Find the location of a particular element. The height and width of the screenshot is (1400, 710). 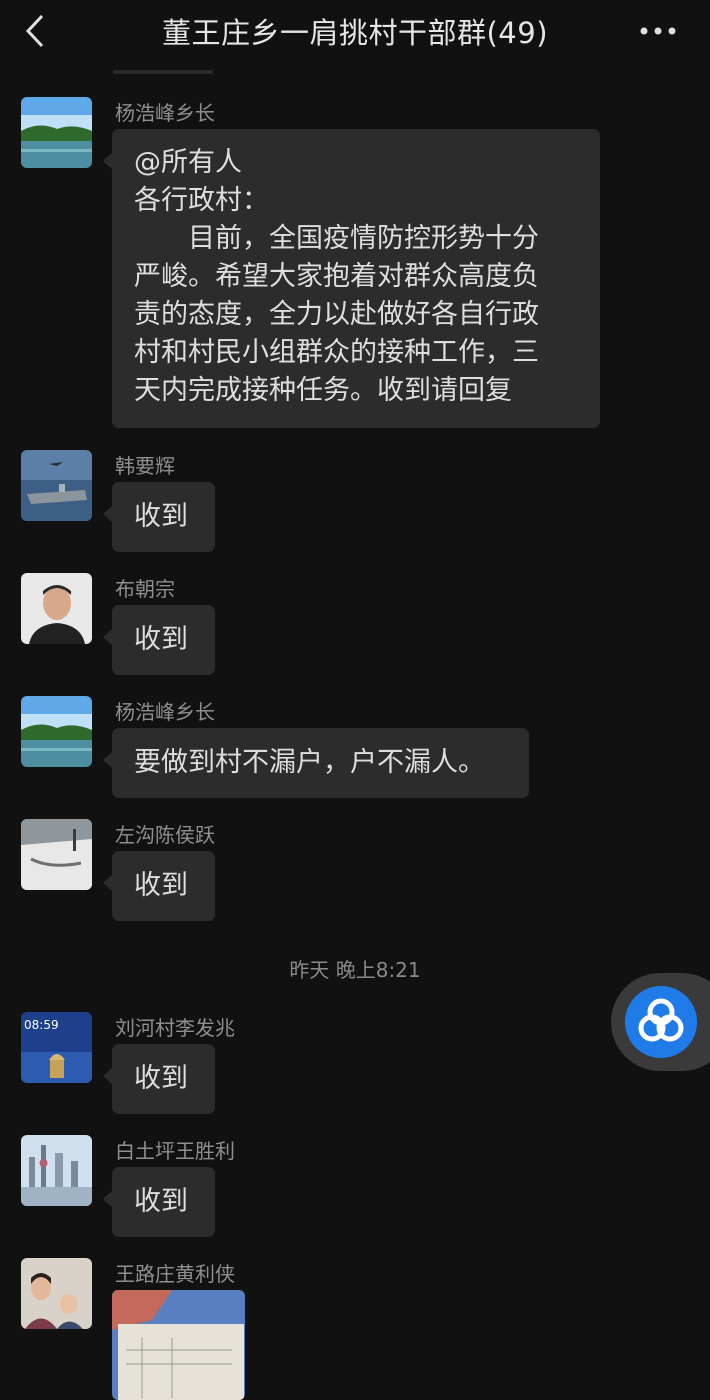

chat-title: 董王庄乡一肩挑村干部群(49) is located at coordinates (355, 33).